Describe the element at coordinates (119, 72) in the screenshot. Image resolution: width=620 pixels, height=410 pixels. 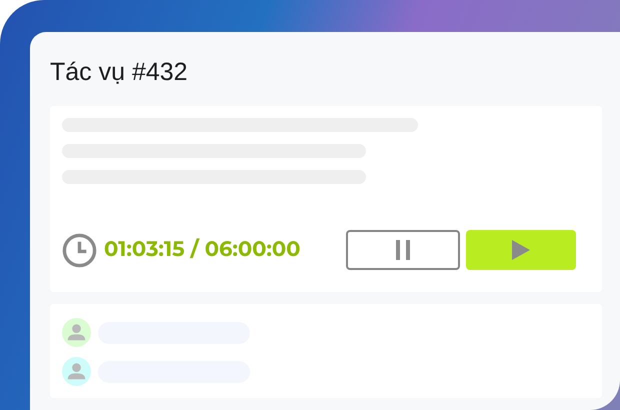
I see `task-title: Tác vụ #432` at that location.